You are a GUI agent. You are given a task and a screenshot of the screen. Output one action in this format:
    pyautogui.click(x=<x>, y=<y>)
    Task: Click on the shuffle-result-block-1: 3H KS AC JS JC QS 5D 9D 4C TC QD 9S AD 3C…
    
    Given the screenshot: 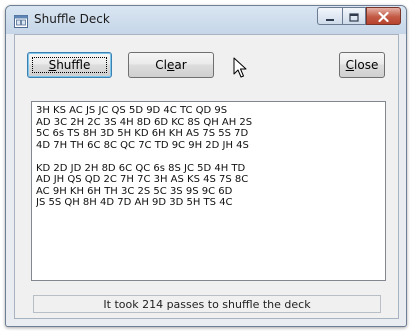 What is the action you would take?
    pyautogui.click(x=208, y=128)
    